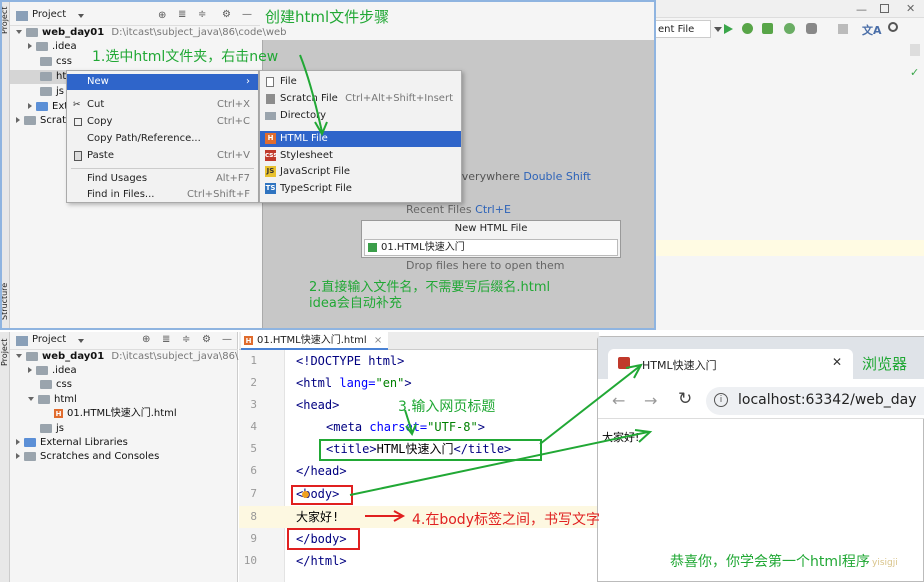 The width and height of the screenshot is (924, 582). What do you see at coordinates (843, 29) in the screenshot?
I see `stop-icon` at bounding box center [843, 29].